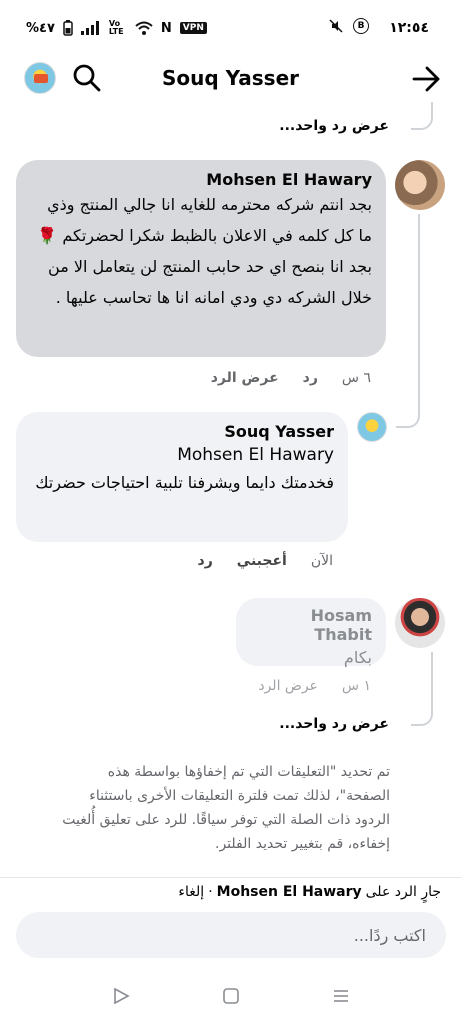  Describe the element at coordinates (361, 26) in the screenshot. I see `b-icon: B` at that location.